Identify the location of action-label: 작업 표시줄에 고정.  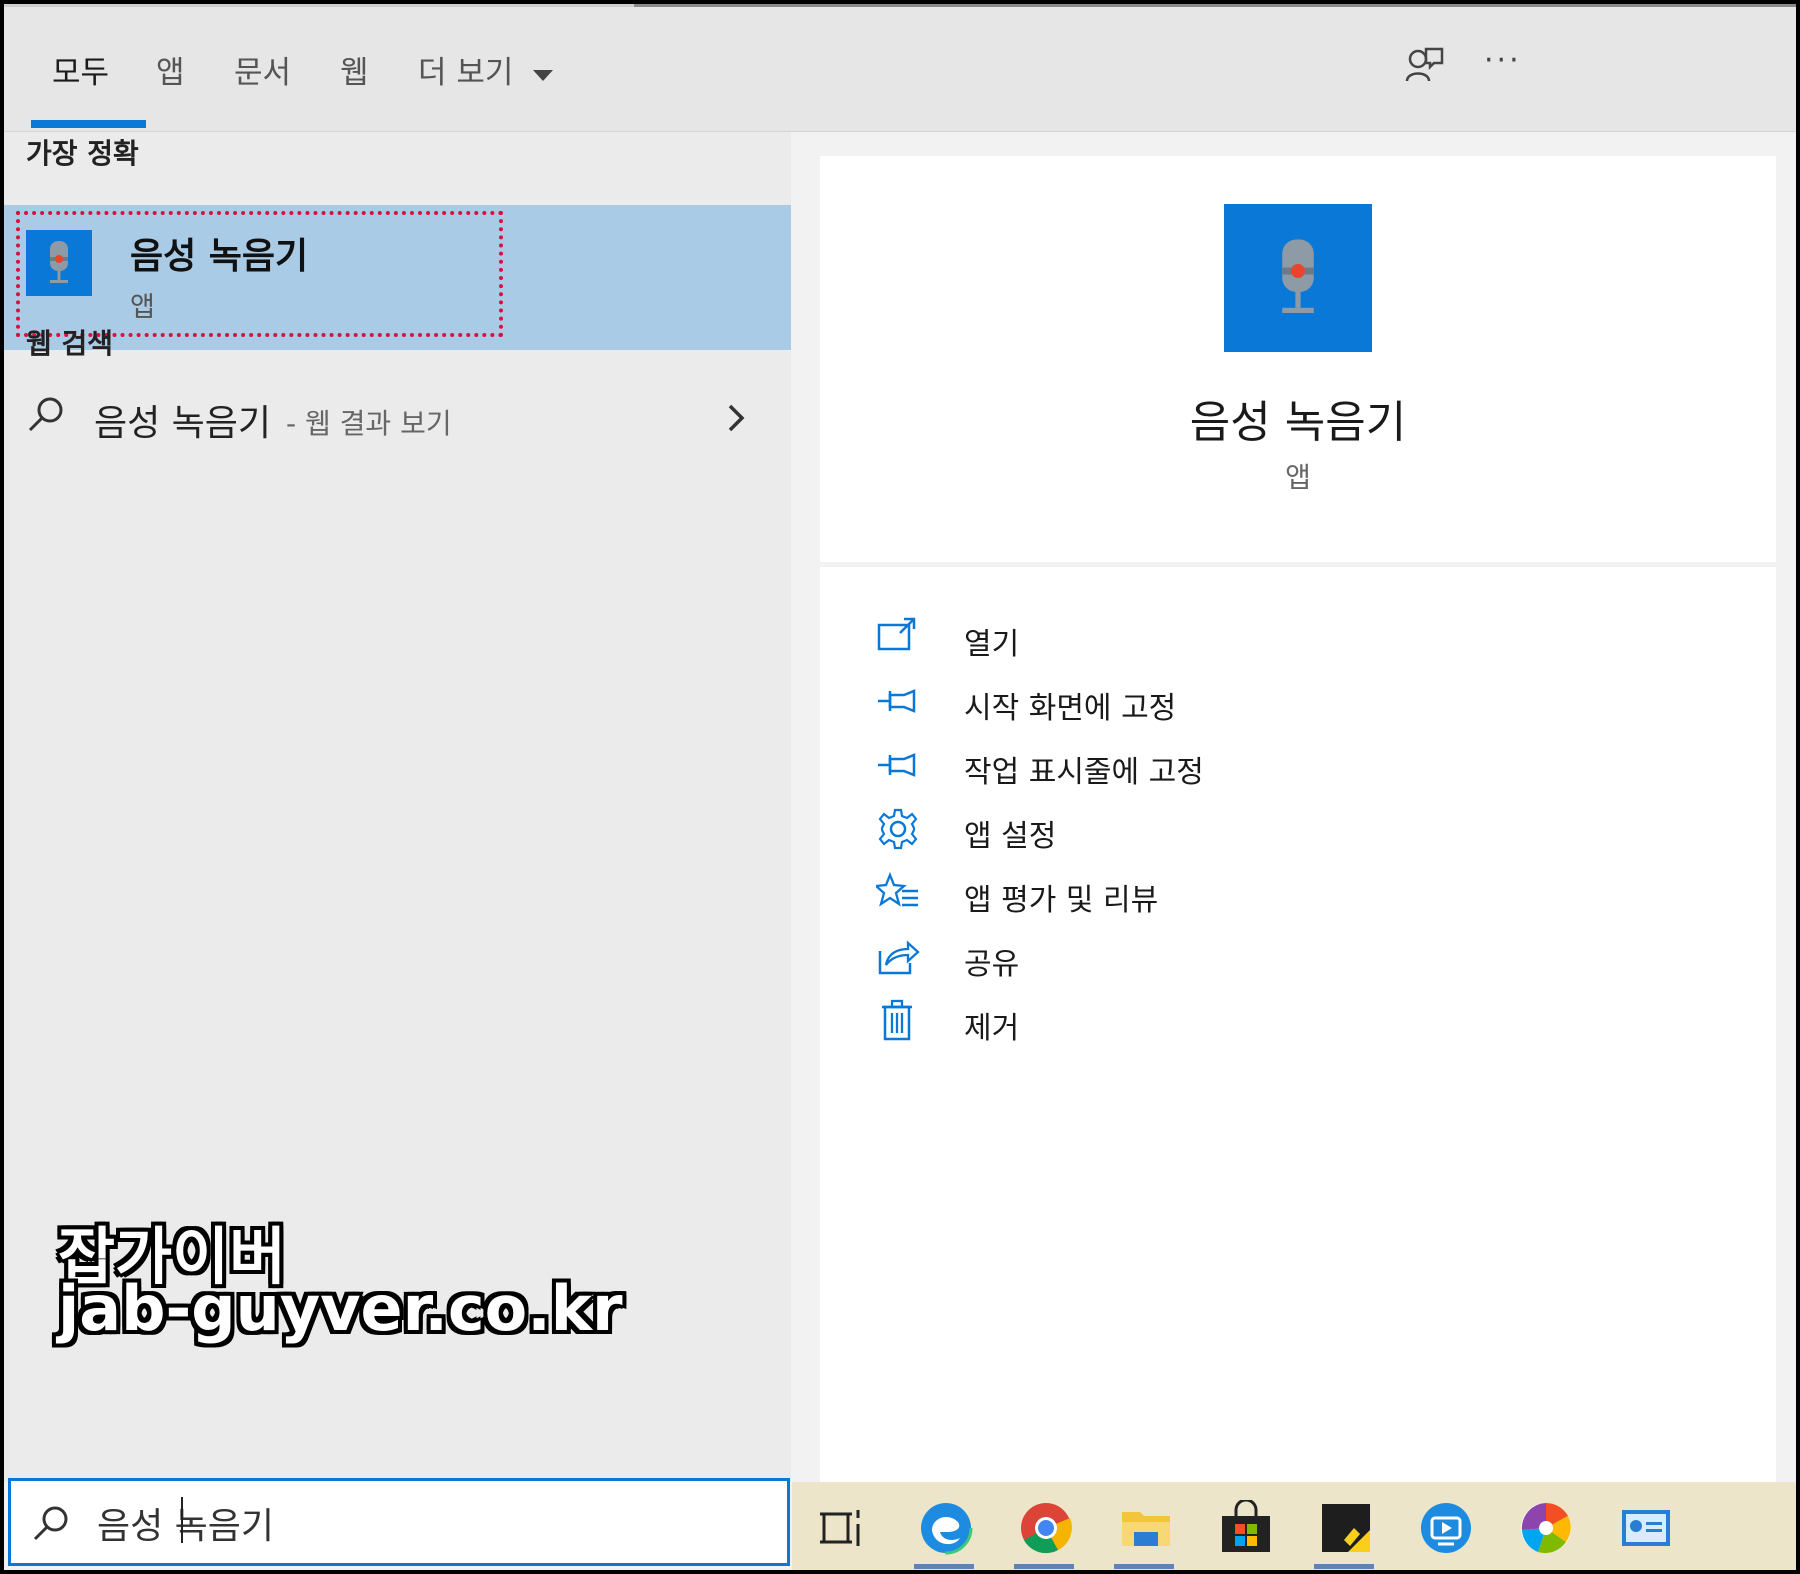
(1084, 772).